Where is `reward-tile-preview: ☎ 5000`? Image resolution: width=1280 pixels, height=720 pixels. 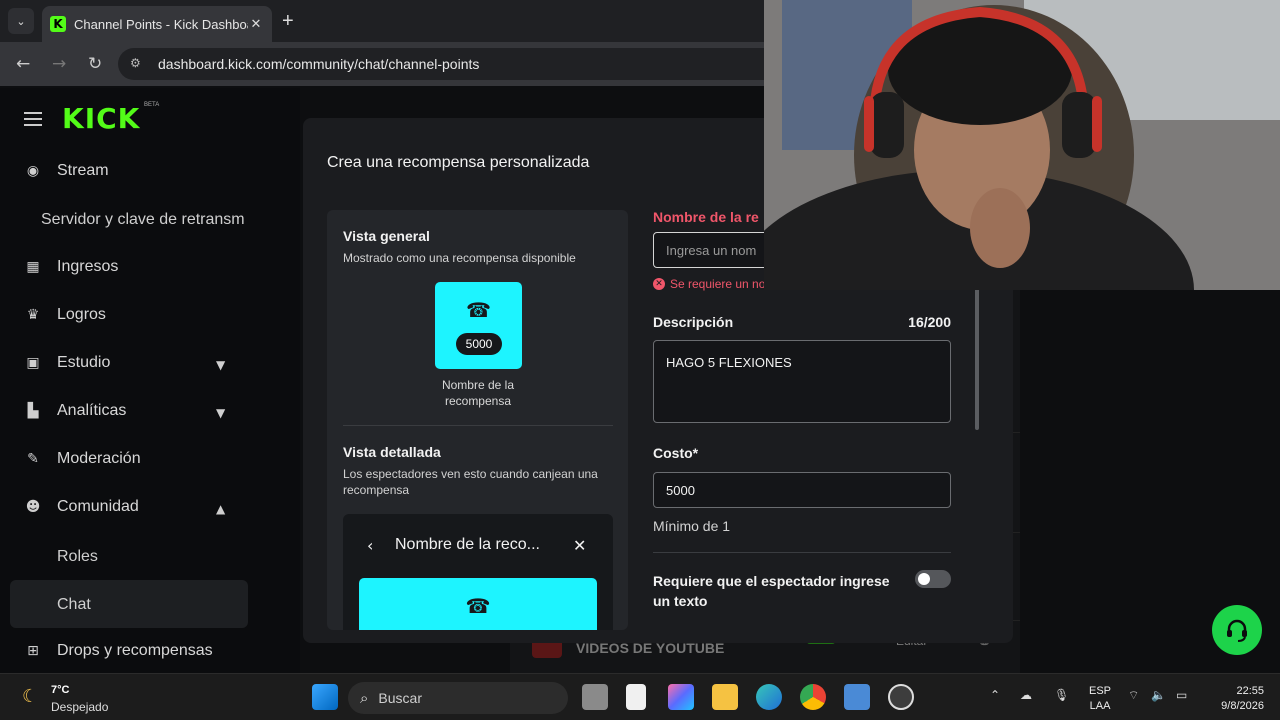 reward-tile-preview: ☎ 5000 is located at coordinates (478, 325).